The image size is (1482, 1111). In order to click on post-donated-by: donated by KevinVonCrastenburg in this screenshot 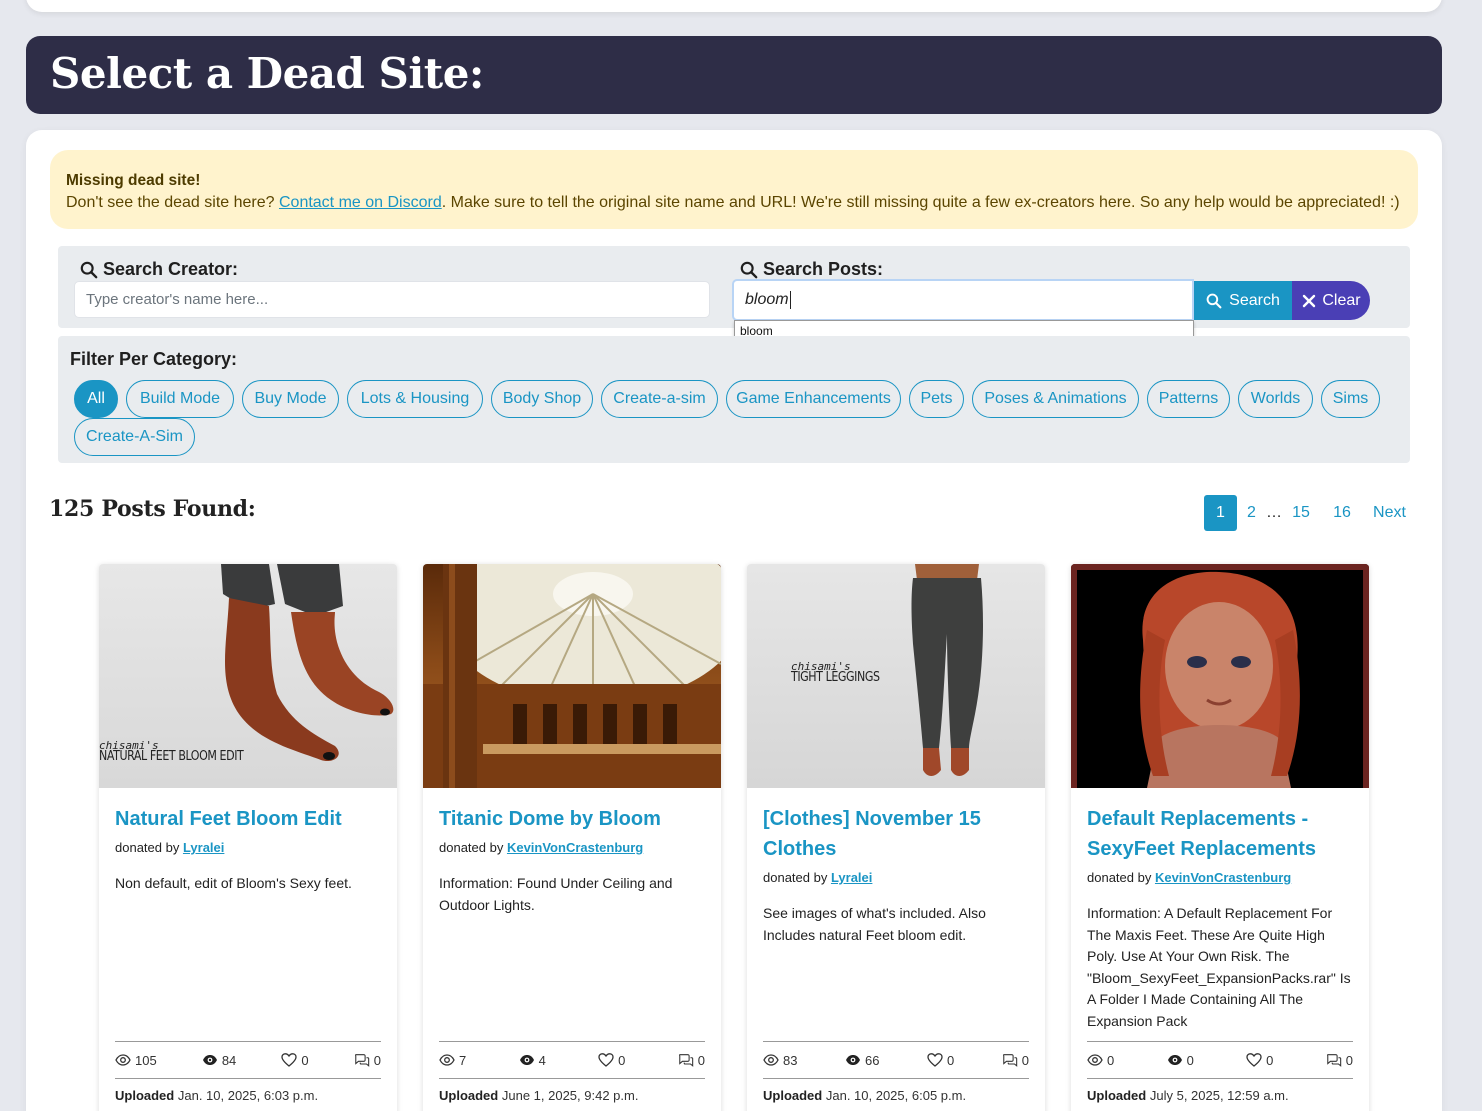, I will do `click(1189, 877)`.